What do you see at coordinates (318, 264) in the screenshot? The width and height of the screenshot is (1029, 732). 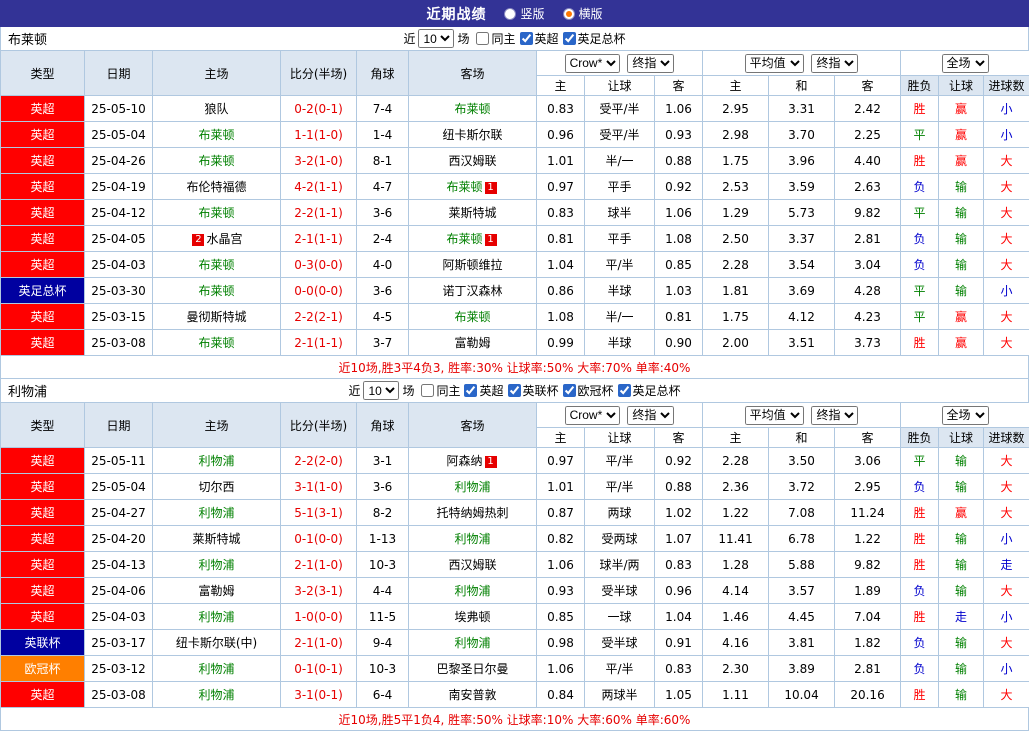 I see `score-link: 0-3(0-0)` at bounding box center [318, 264].